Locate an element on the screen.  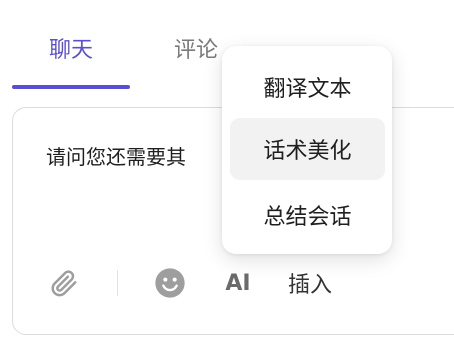
message-input-text: 请问您还需要其 is located at coordinates (116, 155).